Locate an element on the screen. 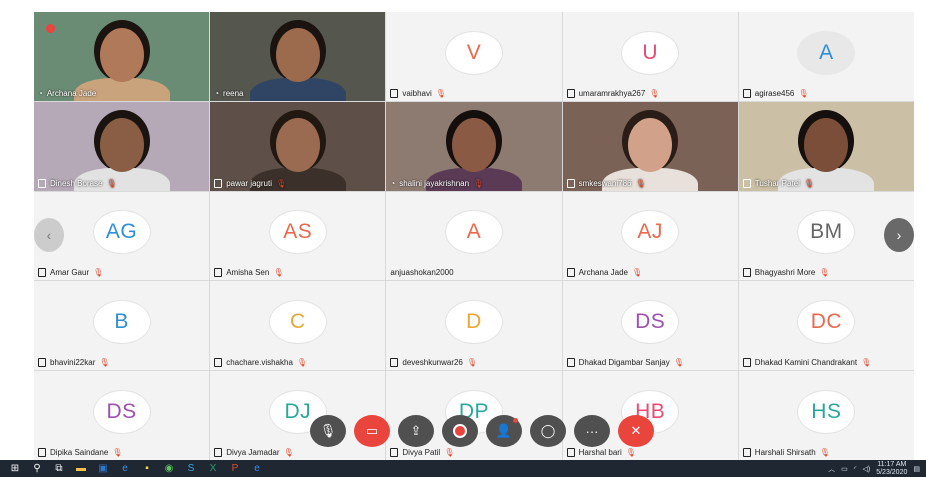 This screenshot has height=477, width=926. chat-button: ◯ is located at coordinates (548, 431).